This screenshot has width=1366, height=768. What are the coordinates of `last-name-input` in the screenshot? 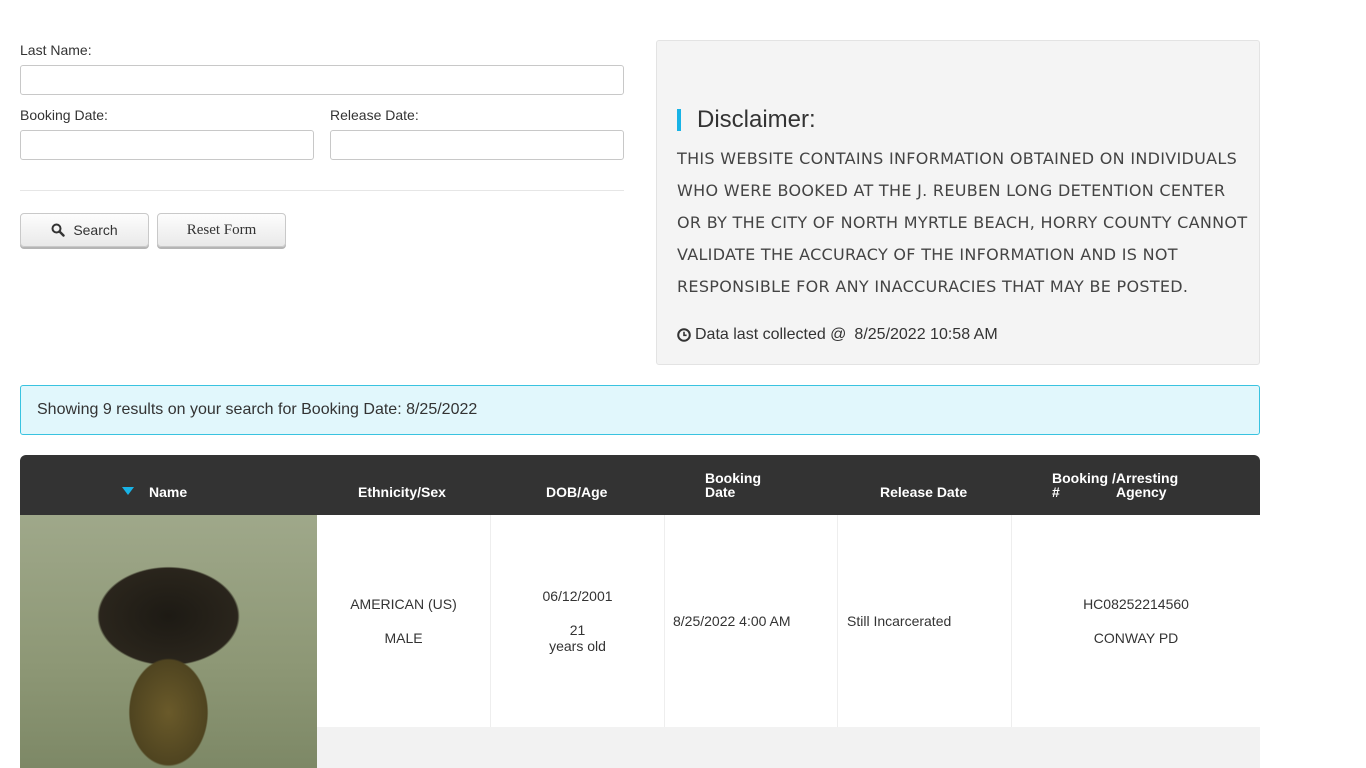 It's located at (322, 80).